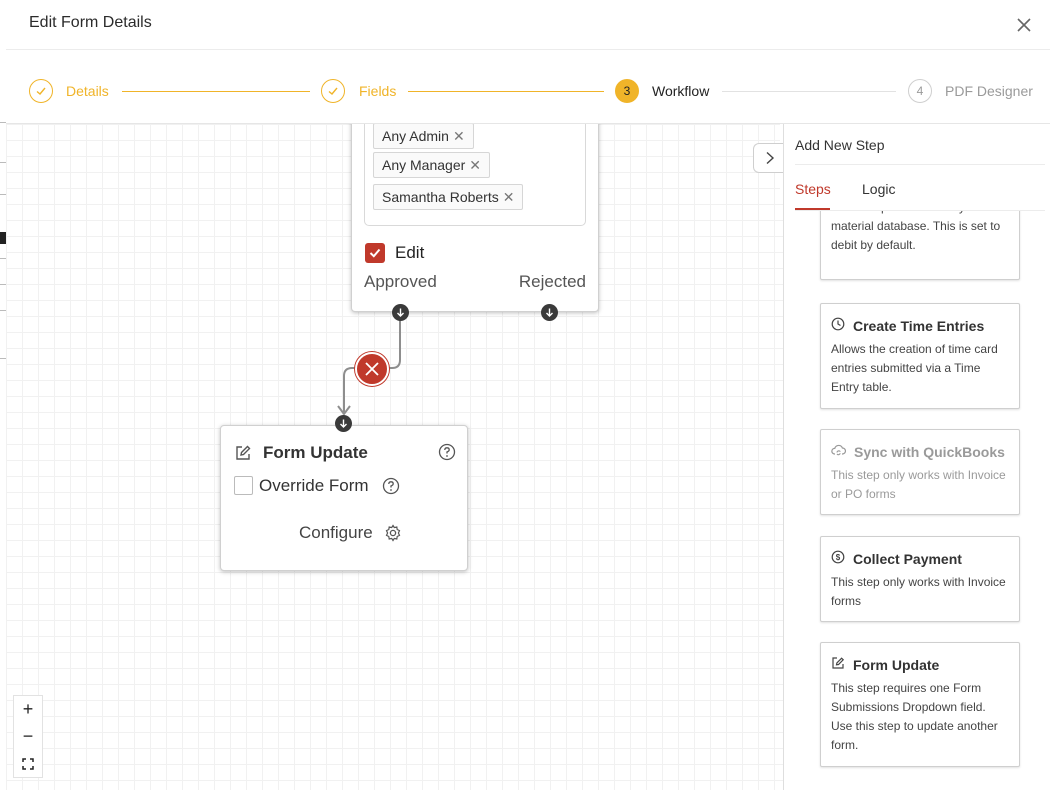 The image size is (1050, 790). Describe the element at coordinates (28, 709) in the screenshot. I see `zoom-in-button: +` at that location.